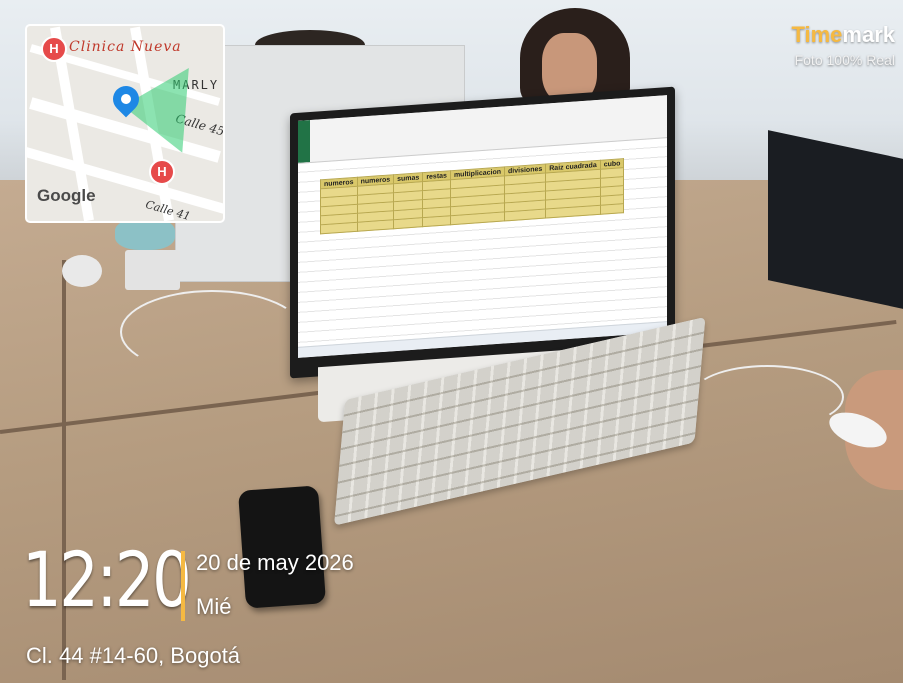 The height and width of the screenshot is (683, 903). What do you see at coordinates (66, 195) in the screenshot?
I see `google-logo: Google` at bounding box center [66, 195].